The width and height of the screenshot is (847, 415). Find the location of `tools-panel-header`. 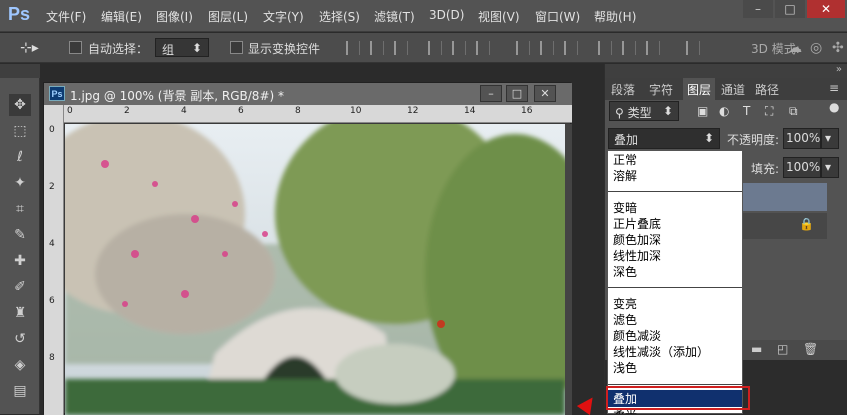

tools-panel-header is located at coordinates (20, 71).